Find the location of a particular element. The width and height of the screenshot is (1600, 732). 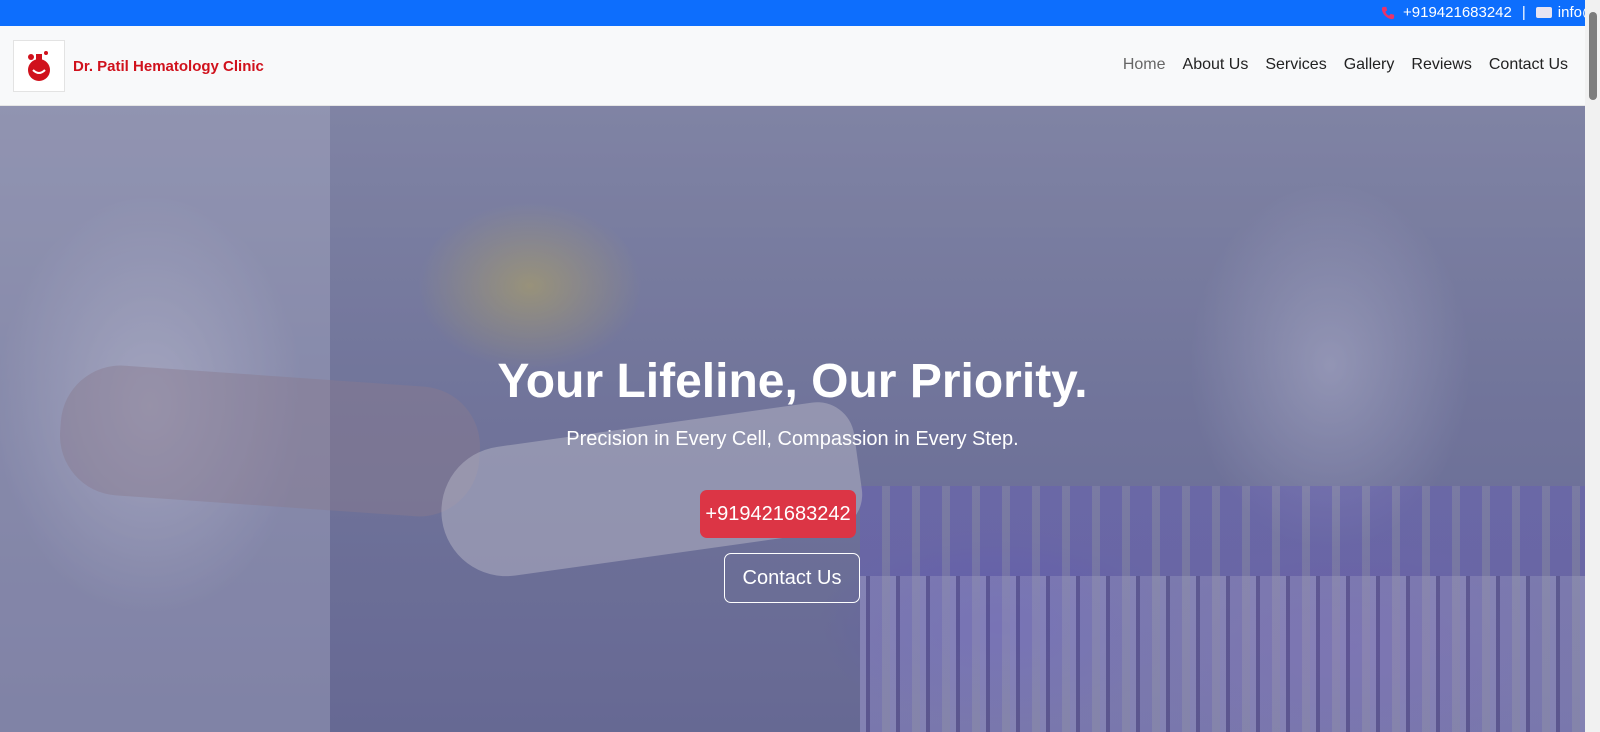

page-scrollbar is located at coordinates (1592, 366).